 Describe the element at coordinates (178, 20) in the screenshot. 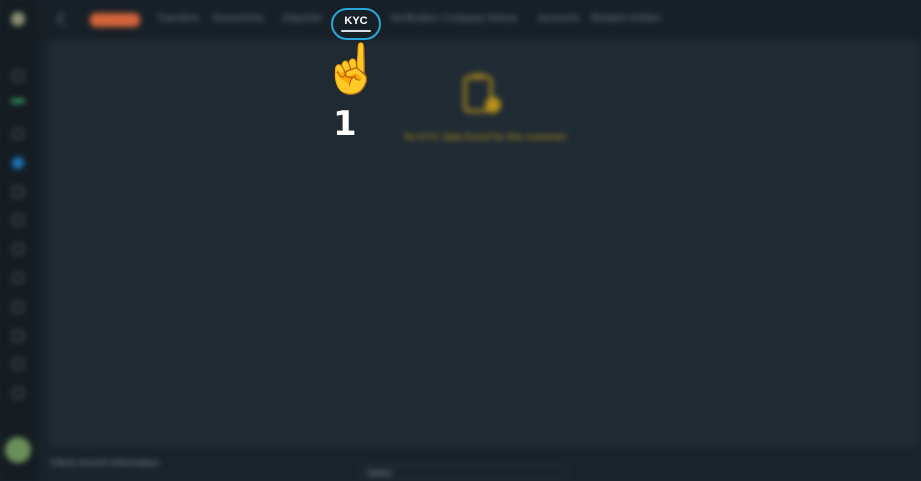

I see `tab-transfers: Transfers` at that location.